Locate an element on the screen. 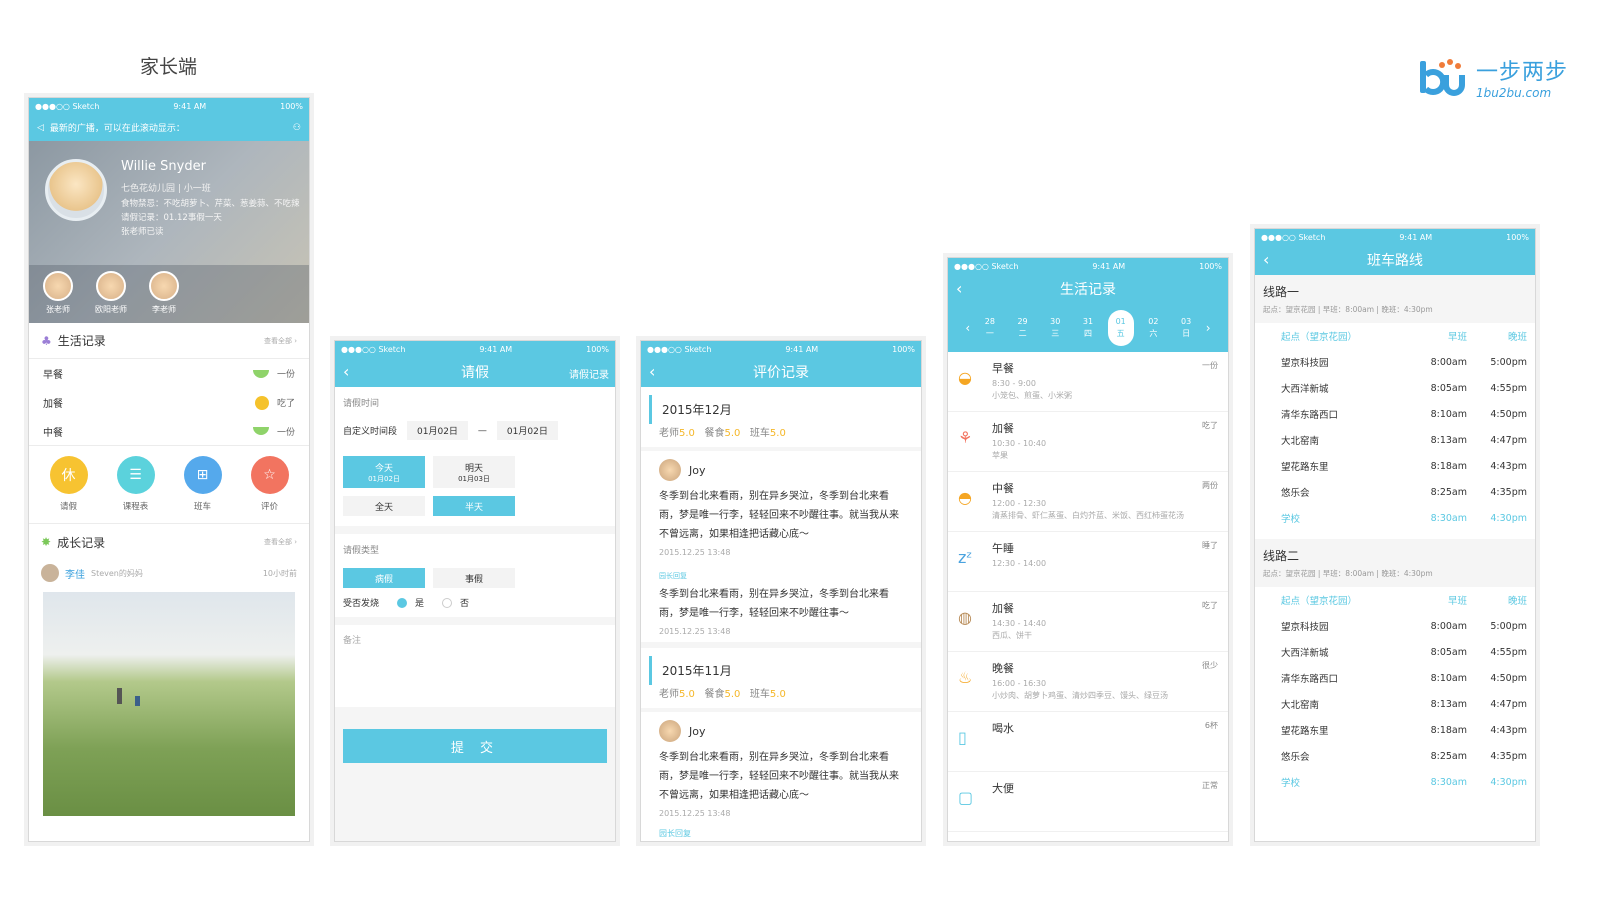 The image size is (1600, 900). life-record-header: ♣ 生活记录 查看全部 › is located at coordinates (169, 341).